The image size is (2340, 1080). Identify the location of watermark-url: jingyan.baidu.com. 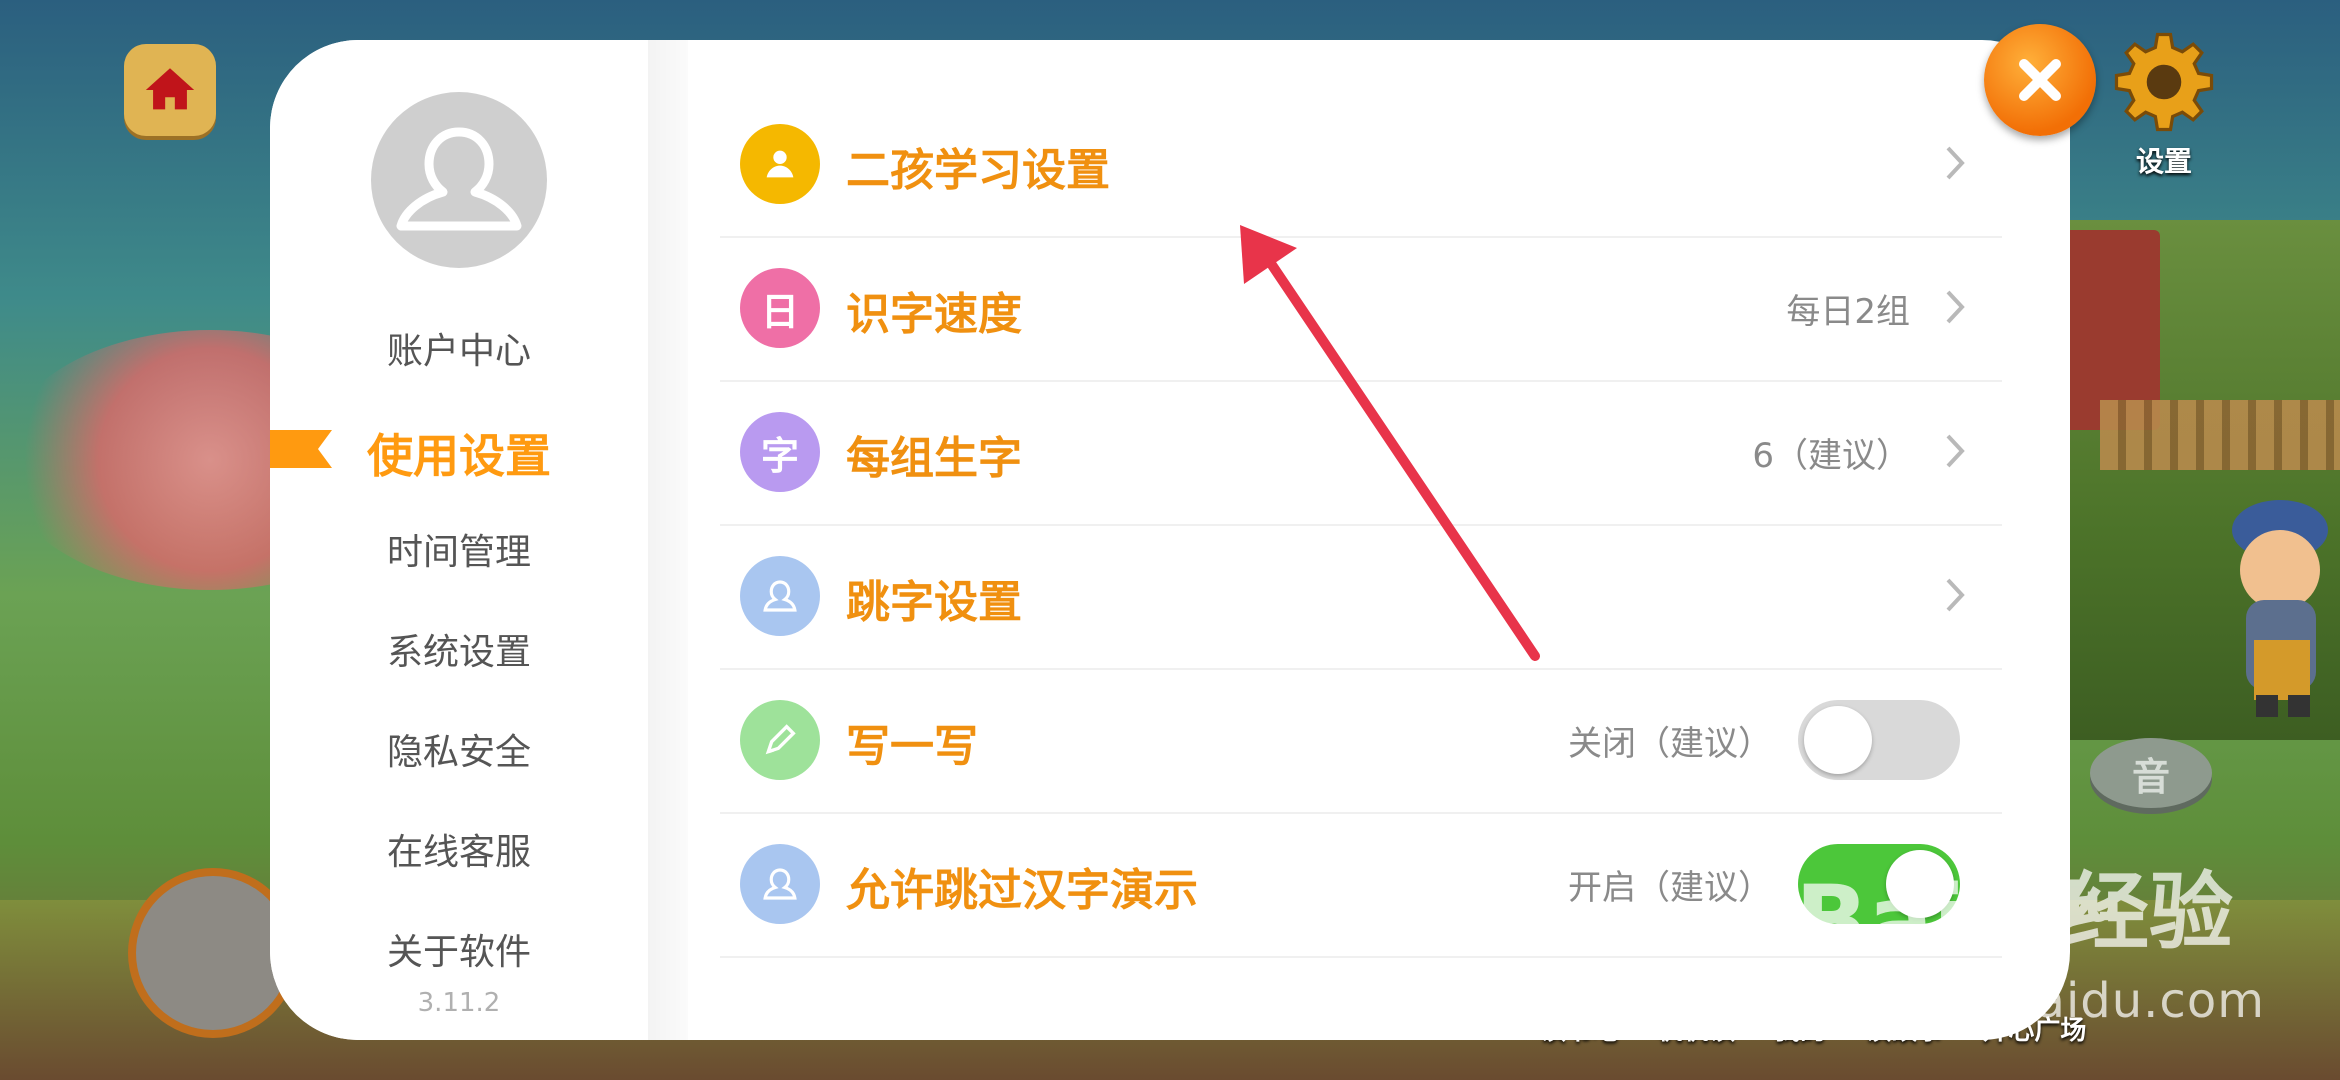
(2035, 1001).